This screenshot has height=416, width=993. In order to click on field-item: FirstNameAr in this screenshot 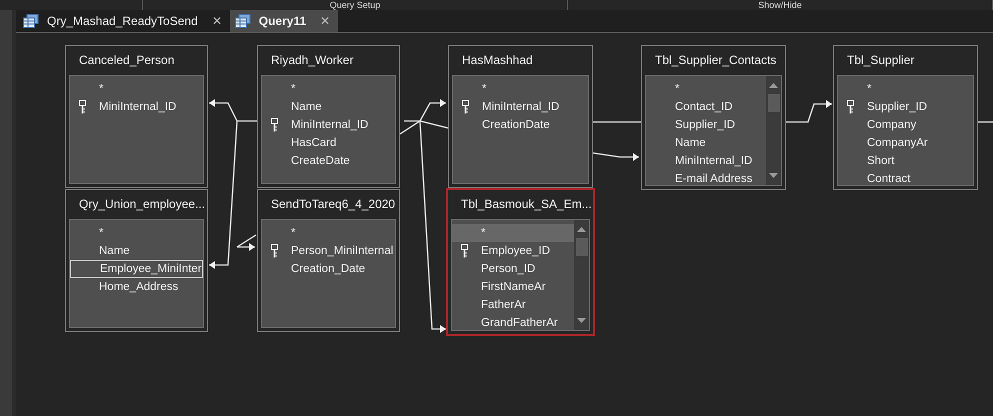, I will do `click(513, 287)`.